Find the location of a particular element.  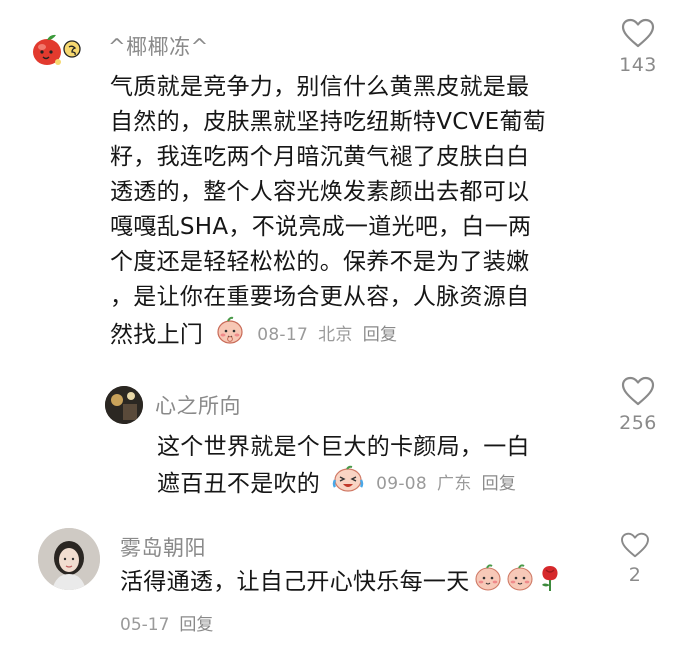

comment-text: 活得通透，让自己开心快乐每一天 is located at coordinates (355, 582).